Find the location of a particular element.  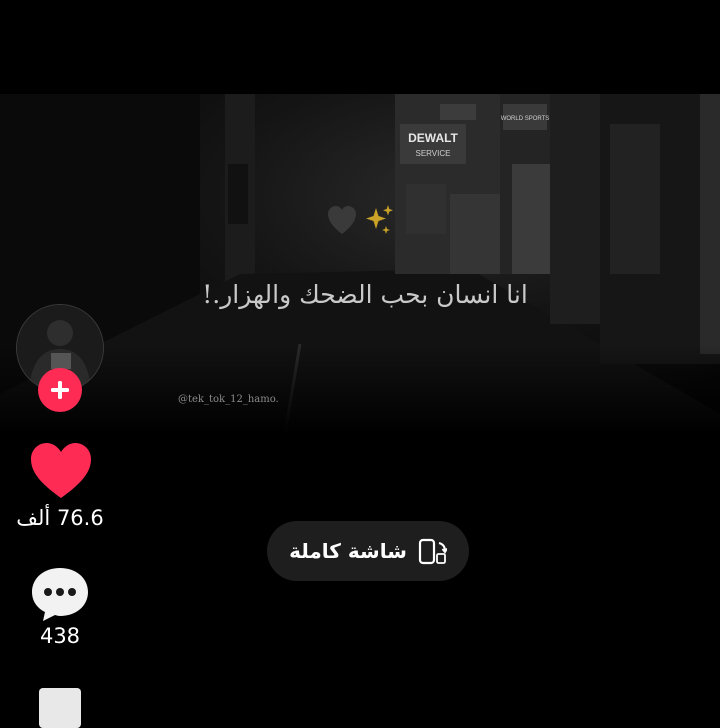

dewalt-subsign: SERVICE is located at coordinates (433, 153).